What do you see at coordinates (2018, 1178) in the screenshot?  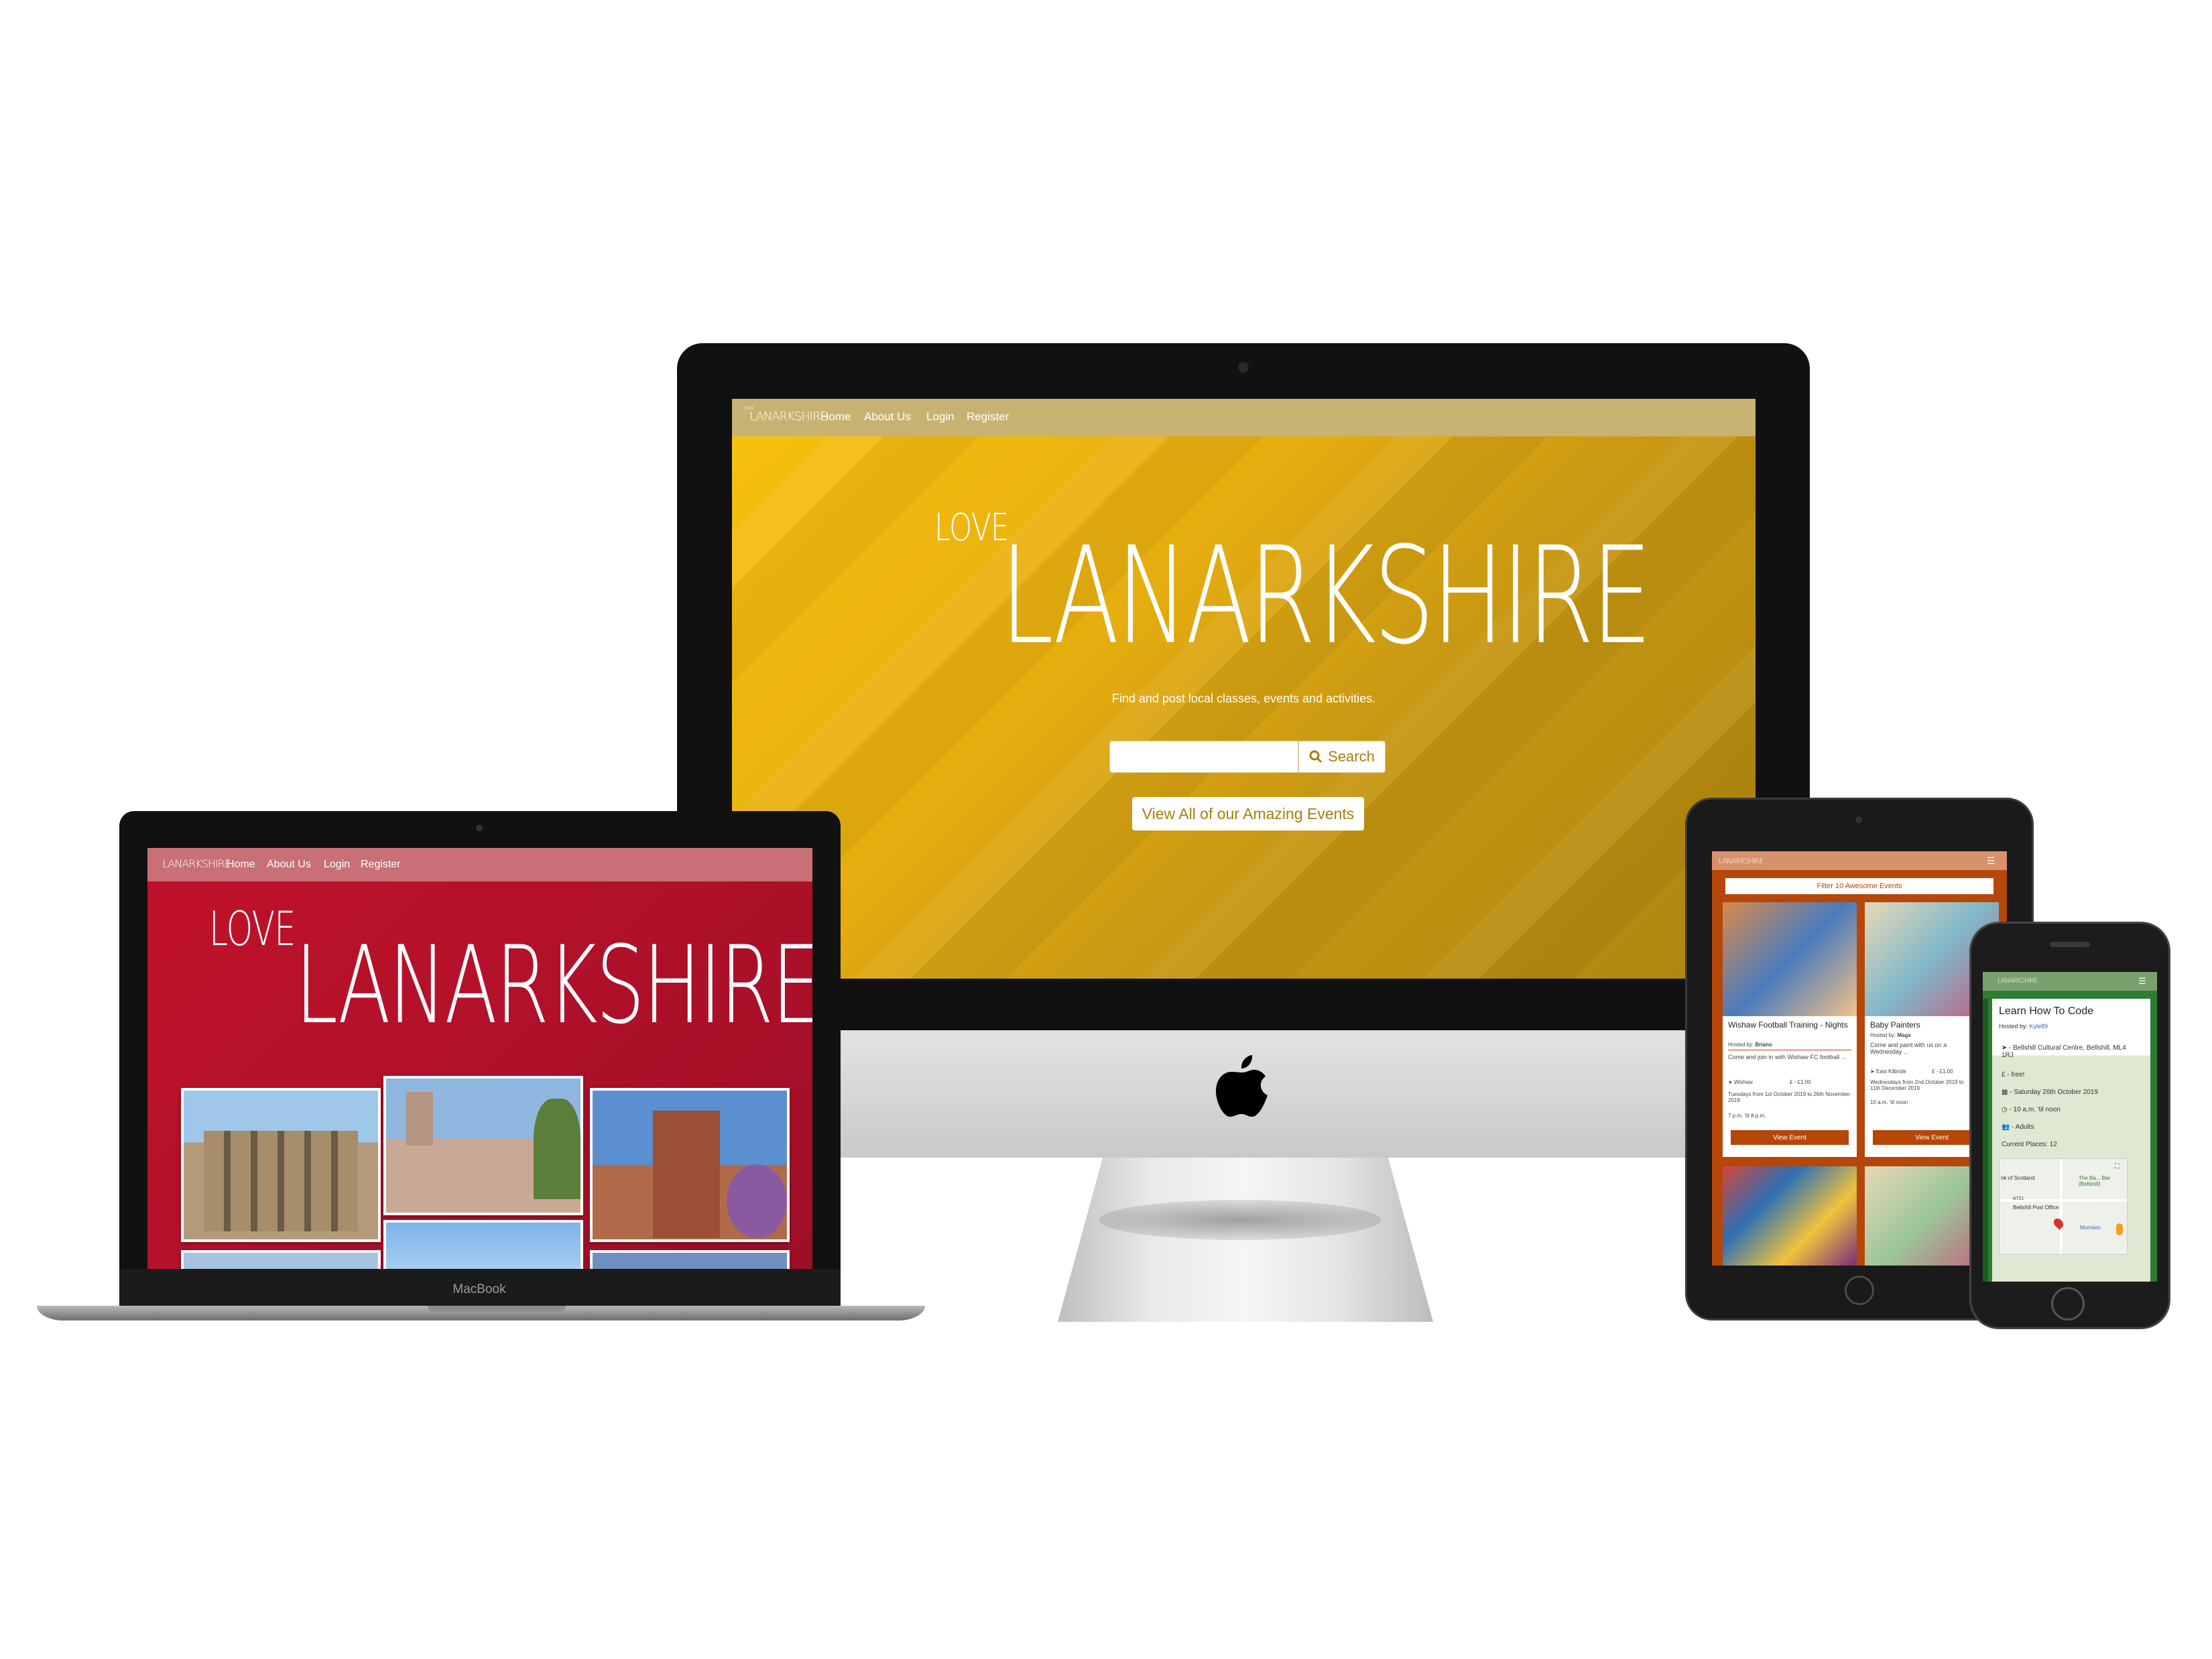 I see `map-label: nk of Scotland` at bounding box center [2018, 1178].